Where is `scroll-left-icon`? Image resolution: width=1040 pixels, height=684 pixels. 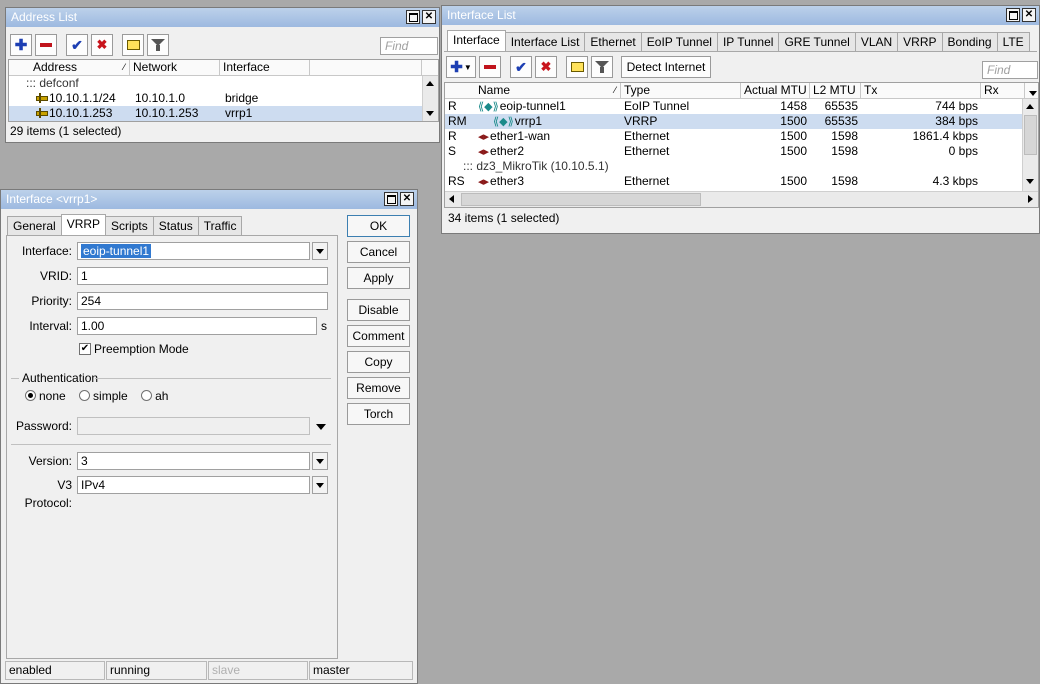
scroll-left-icon is located at coordinates (451, 199).